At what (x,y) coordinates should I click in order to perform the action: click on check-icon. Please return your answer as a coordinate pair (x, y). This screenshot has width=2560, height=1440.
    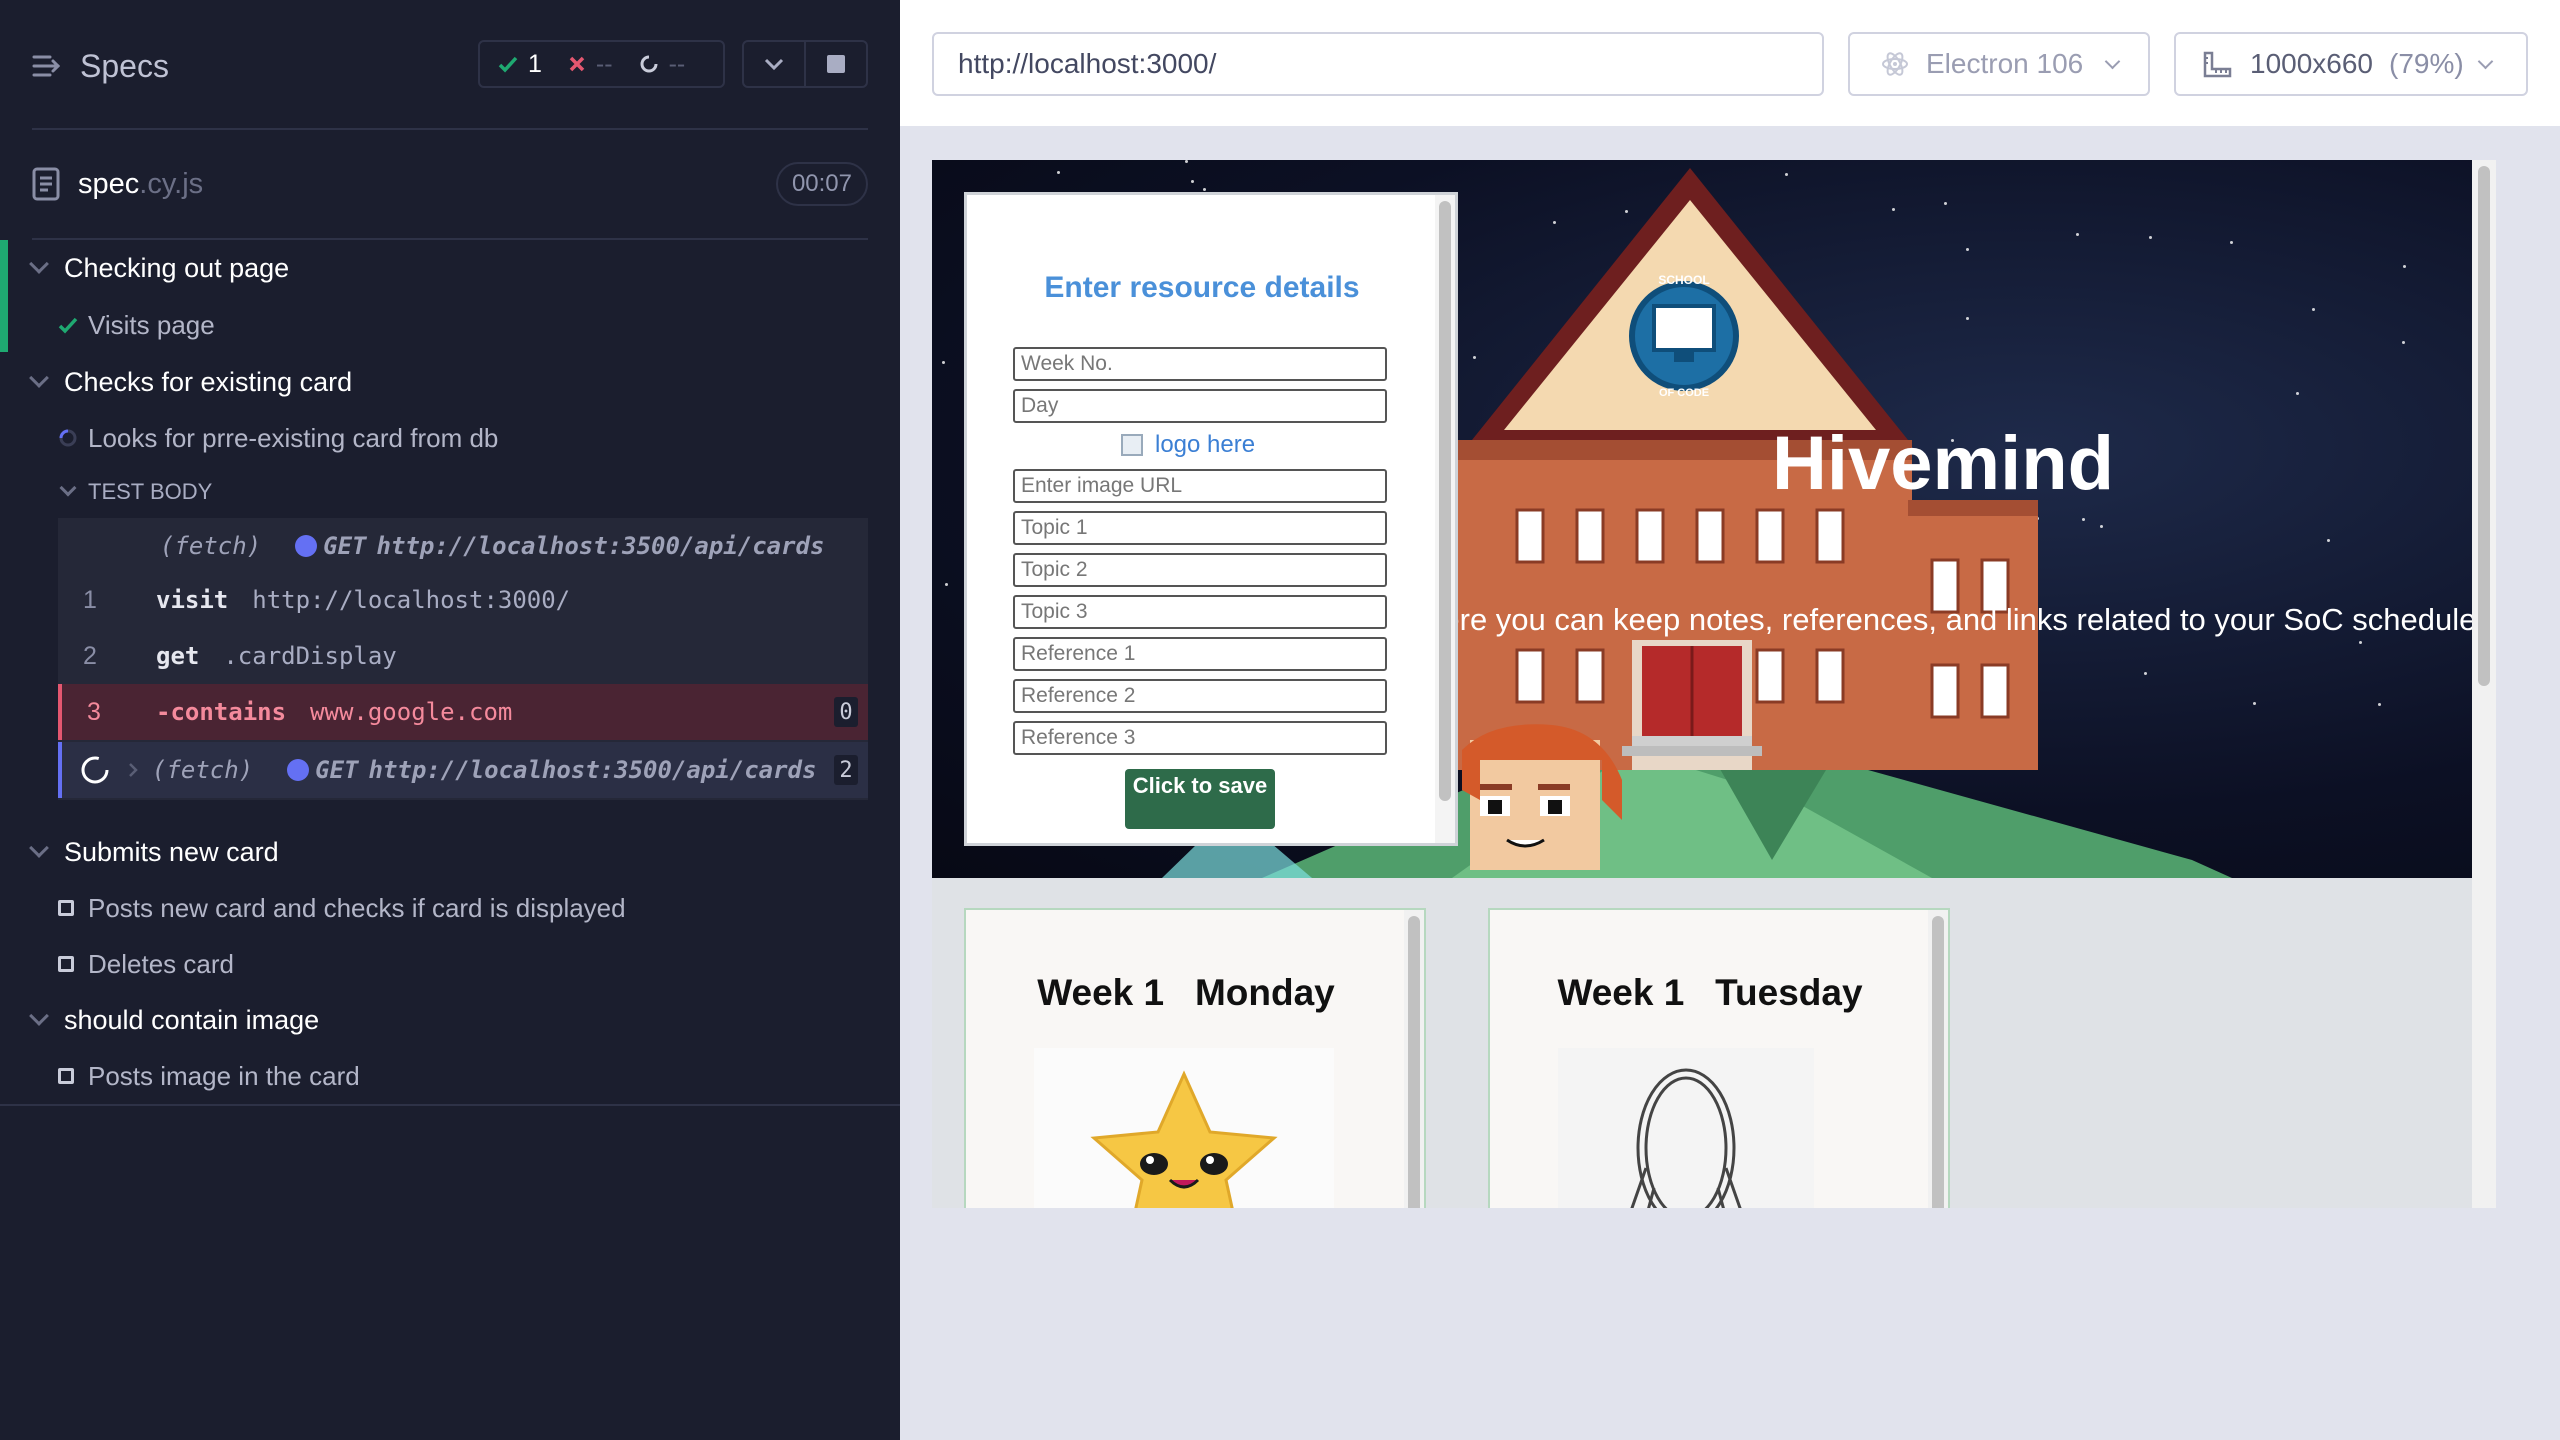
    Looking at the image, I should click on (508, 64).